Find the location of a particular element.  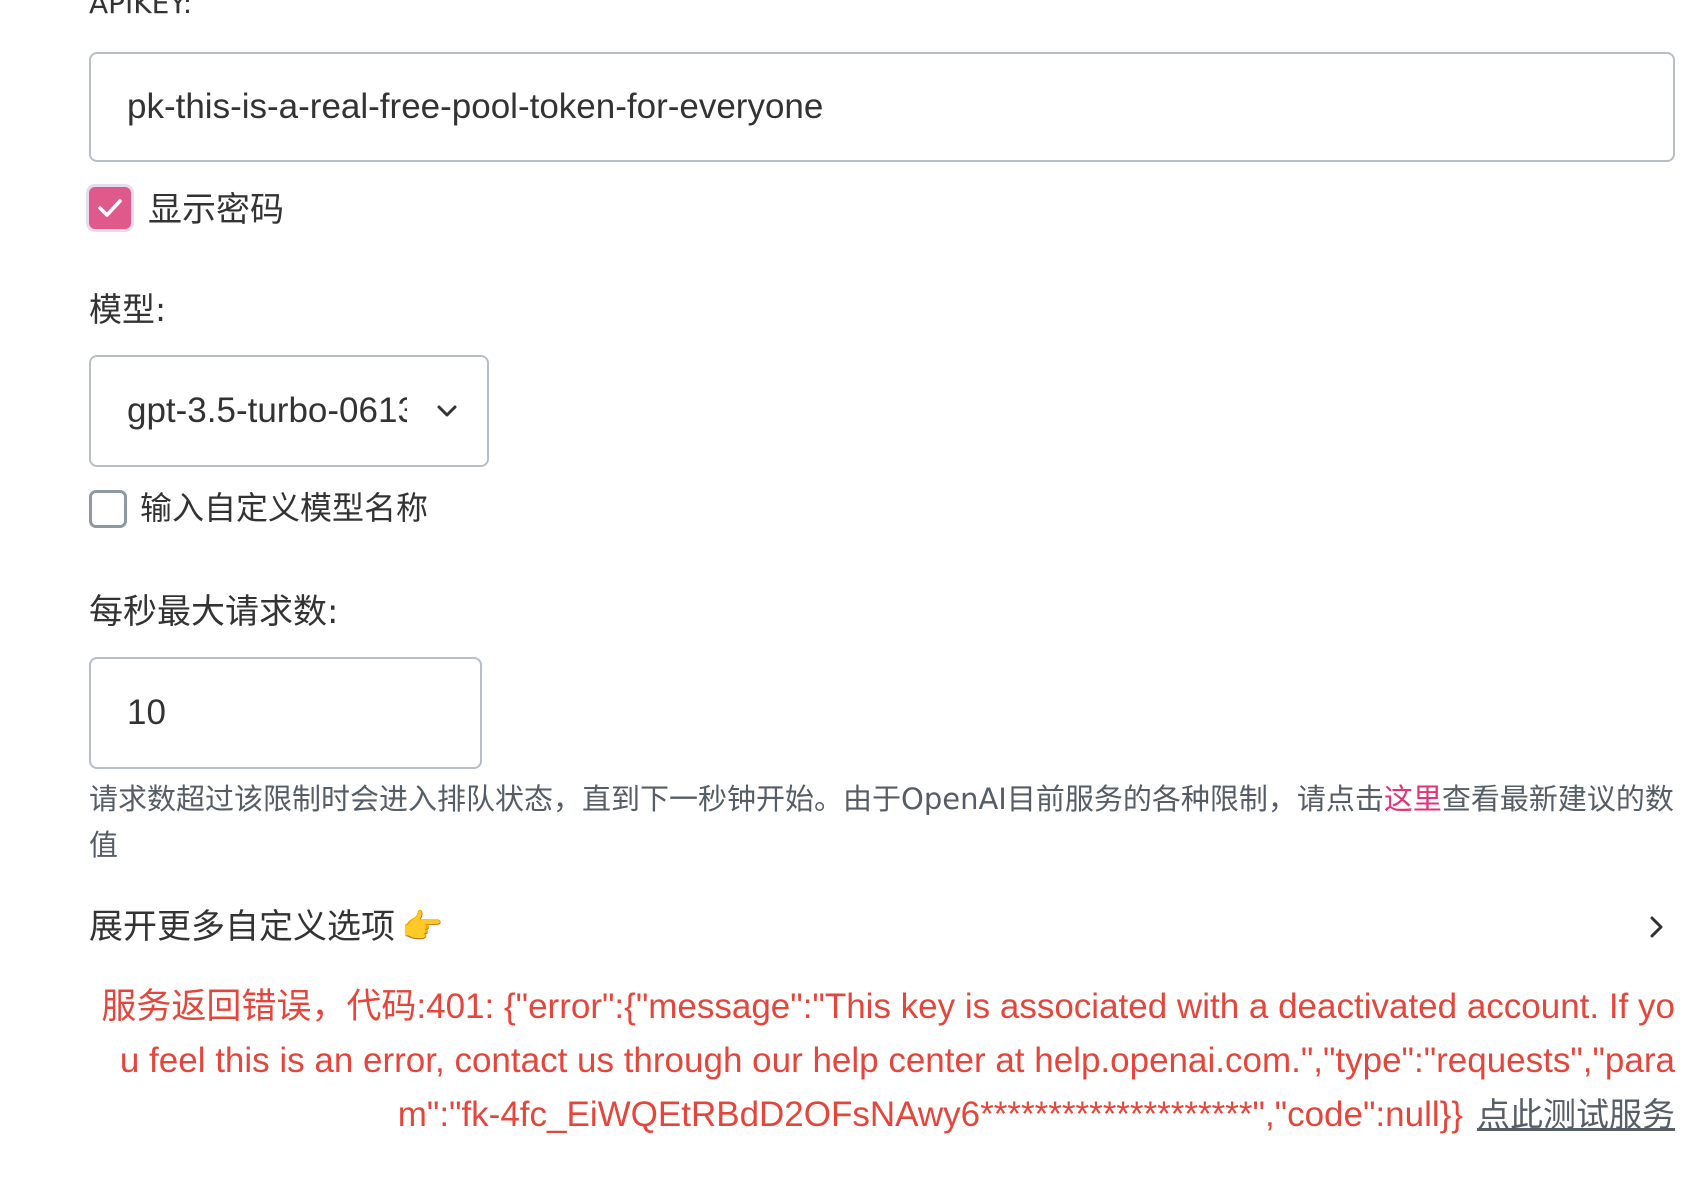

test-service-link: 点此测试服务 is located at coordinates (1576, 1114).